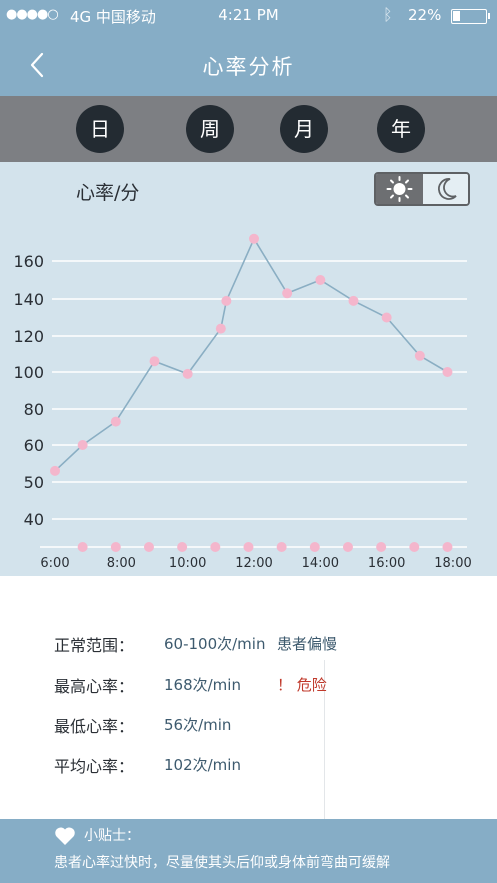  Describe the element at coordinates (34, 519) in the screenshot. I see `y-tick-label: 40` at that location.